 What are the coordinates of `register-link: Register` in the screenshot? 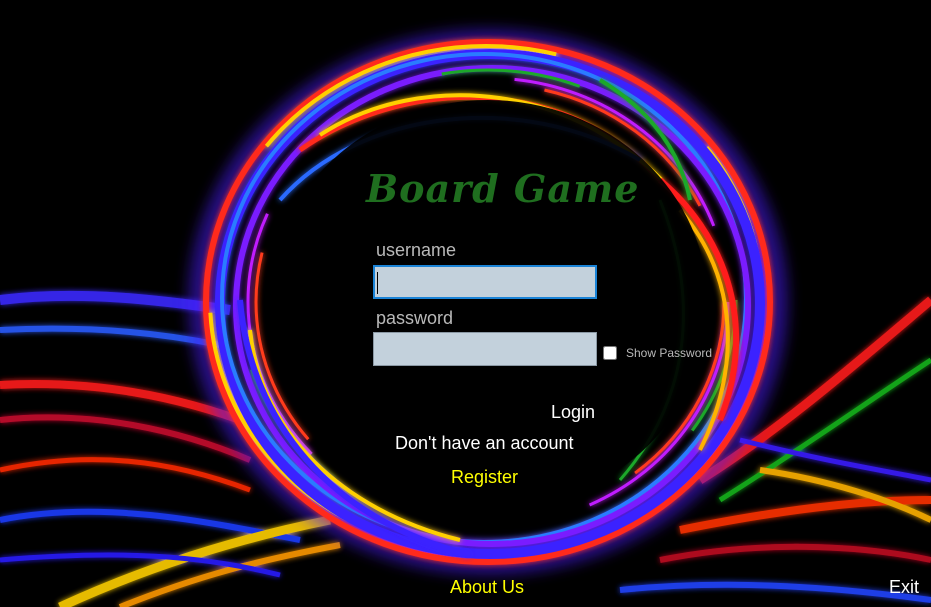 It's located at (484, 477).